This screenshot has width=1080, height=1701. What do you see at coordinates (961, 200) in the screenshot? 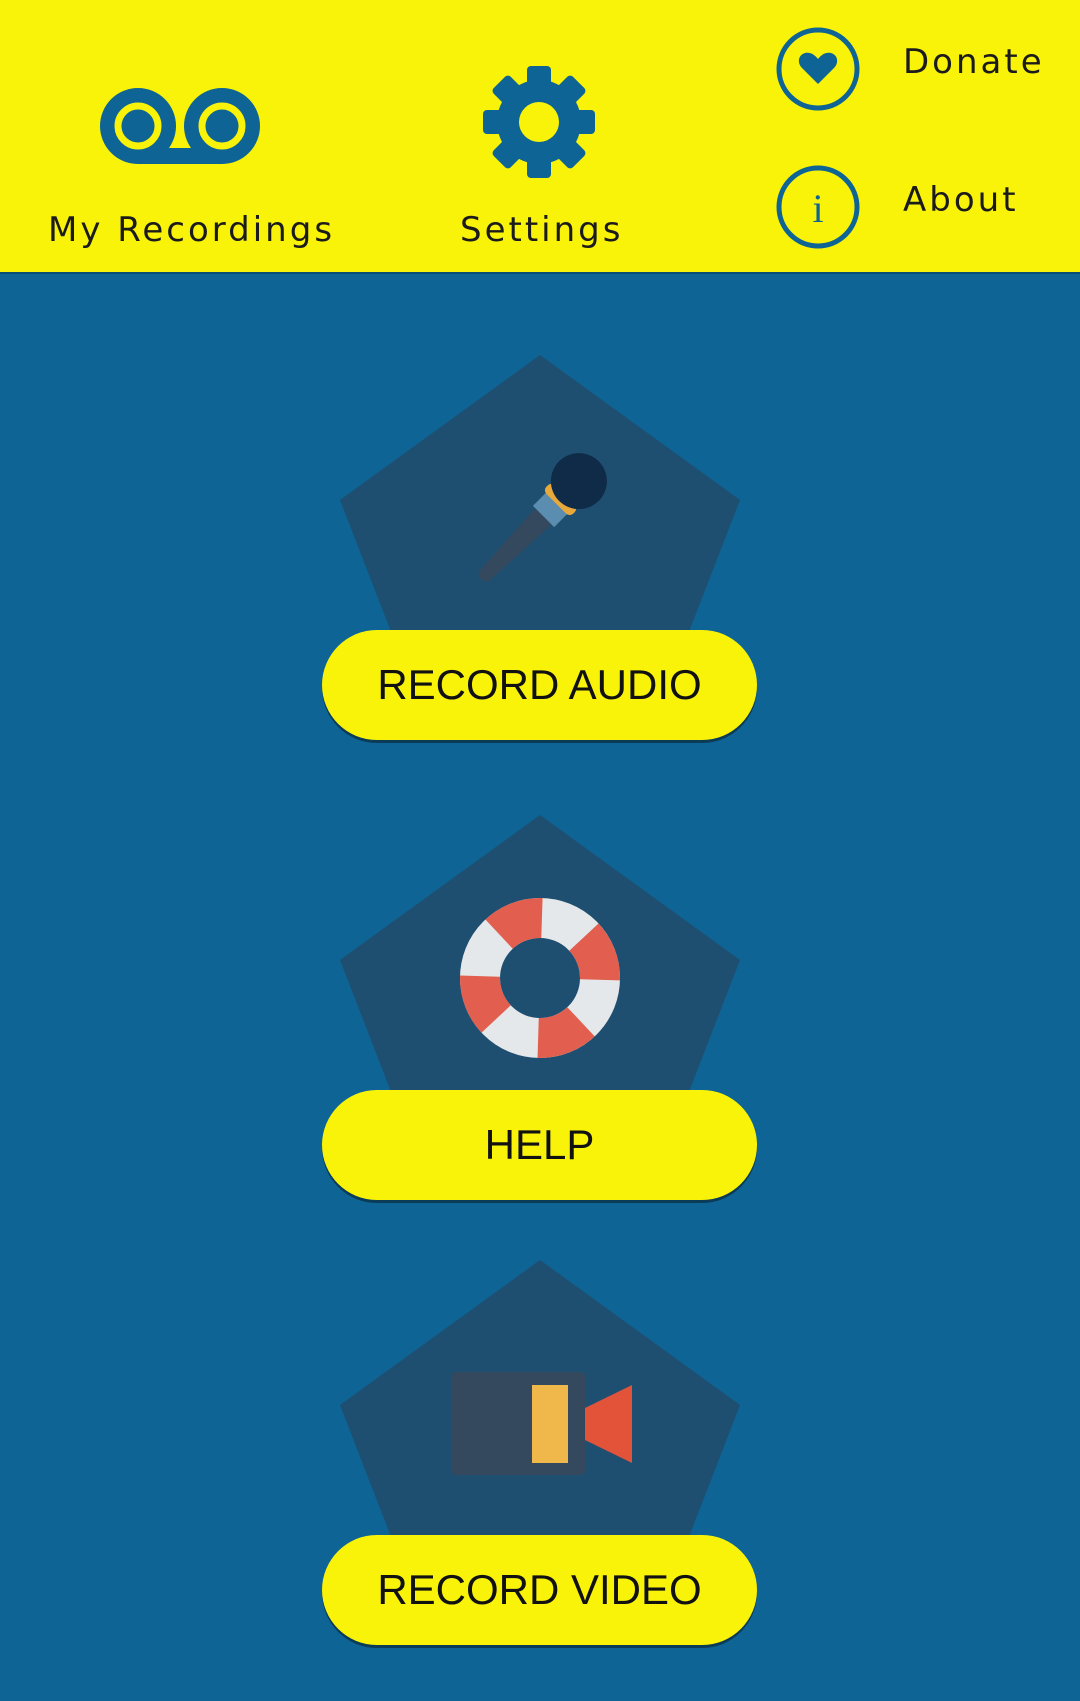
I see `about-label: About` at bounding box center [961, 200].